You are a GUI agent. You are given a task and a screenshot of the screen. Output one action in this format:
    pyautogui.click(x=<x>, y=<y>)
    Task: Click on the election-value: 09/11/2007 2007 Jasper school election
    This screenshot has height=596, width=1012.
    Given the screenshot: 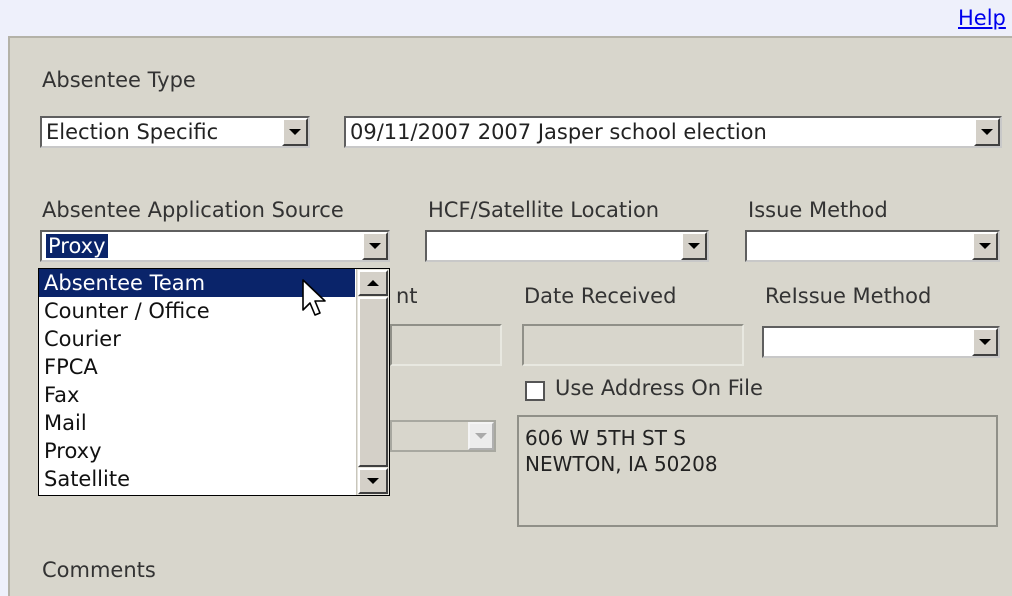 What is the action you would take?
    pyautogui.click(x=558, y=132)
    